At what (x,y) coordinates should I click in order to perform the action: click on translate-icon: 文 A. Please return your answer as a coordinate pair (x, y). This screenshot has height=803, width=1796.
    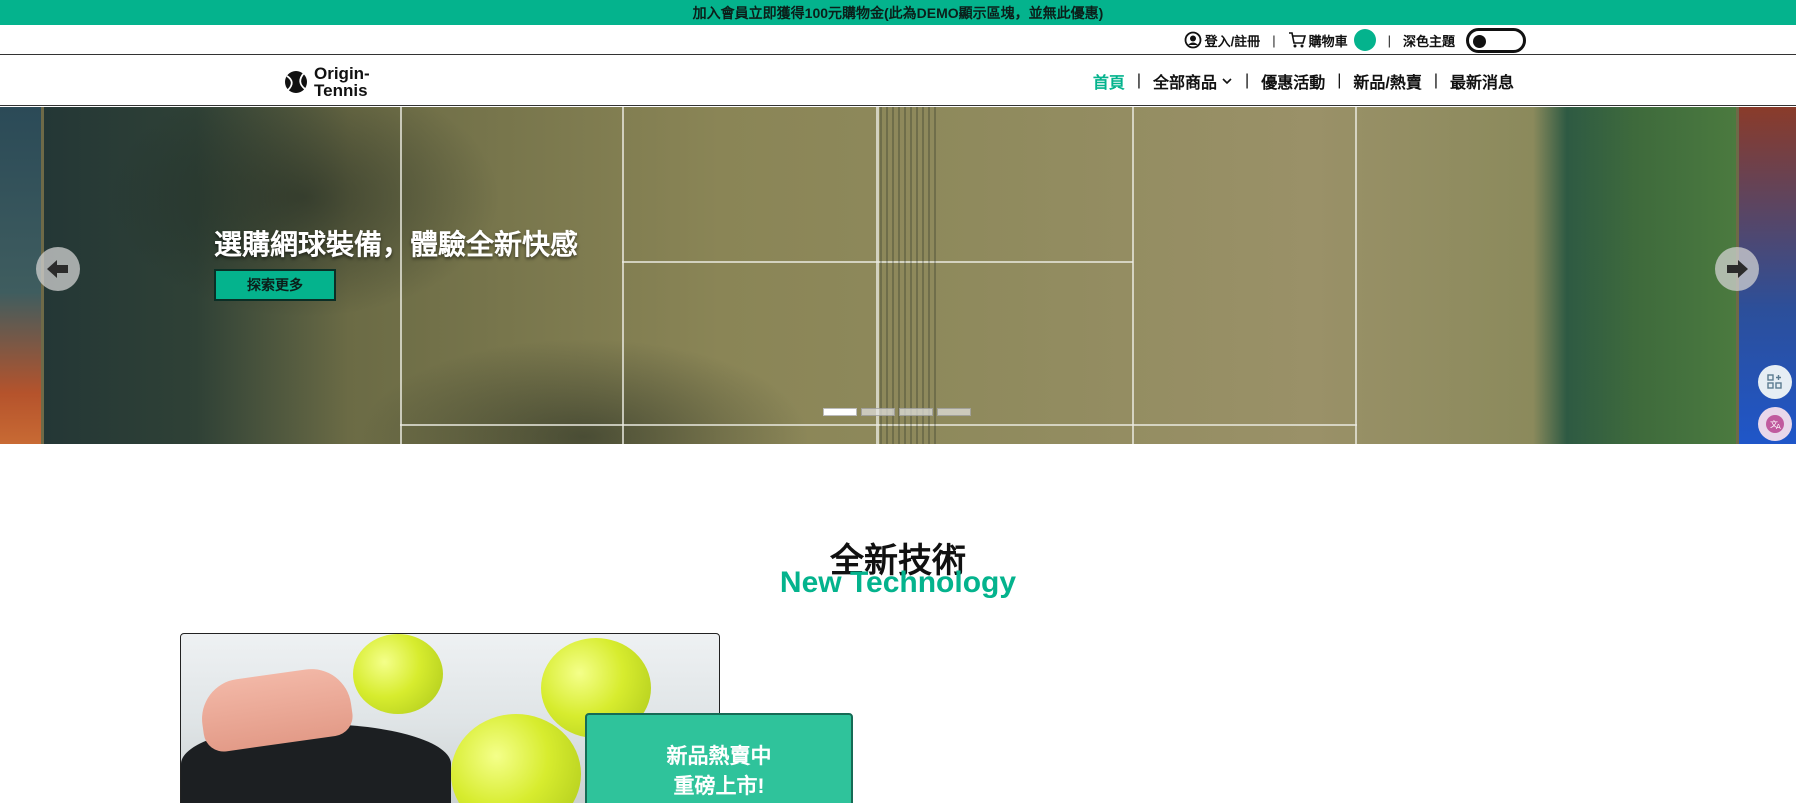
    Looking at the image, I should click on (1775, 424).